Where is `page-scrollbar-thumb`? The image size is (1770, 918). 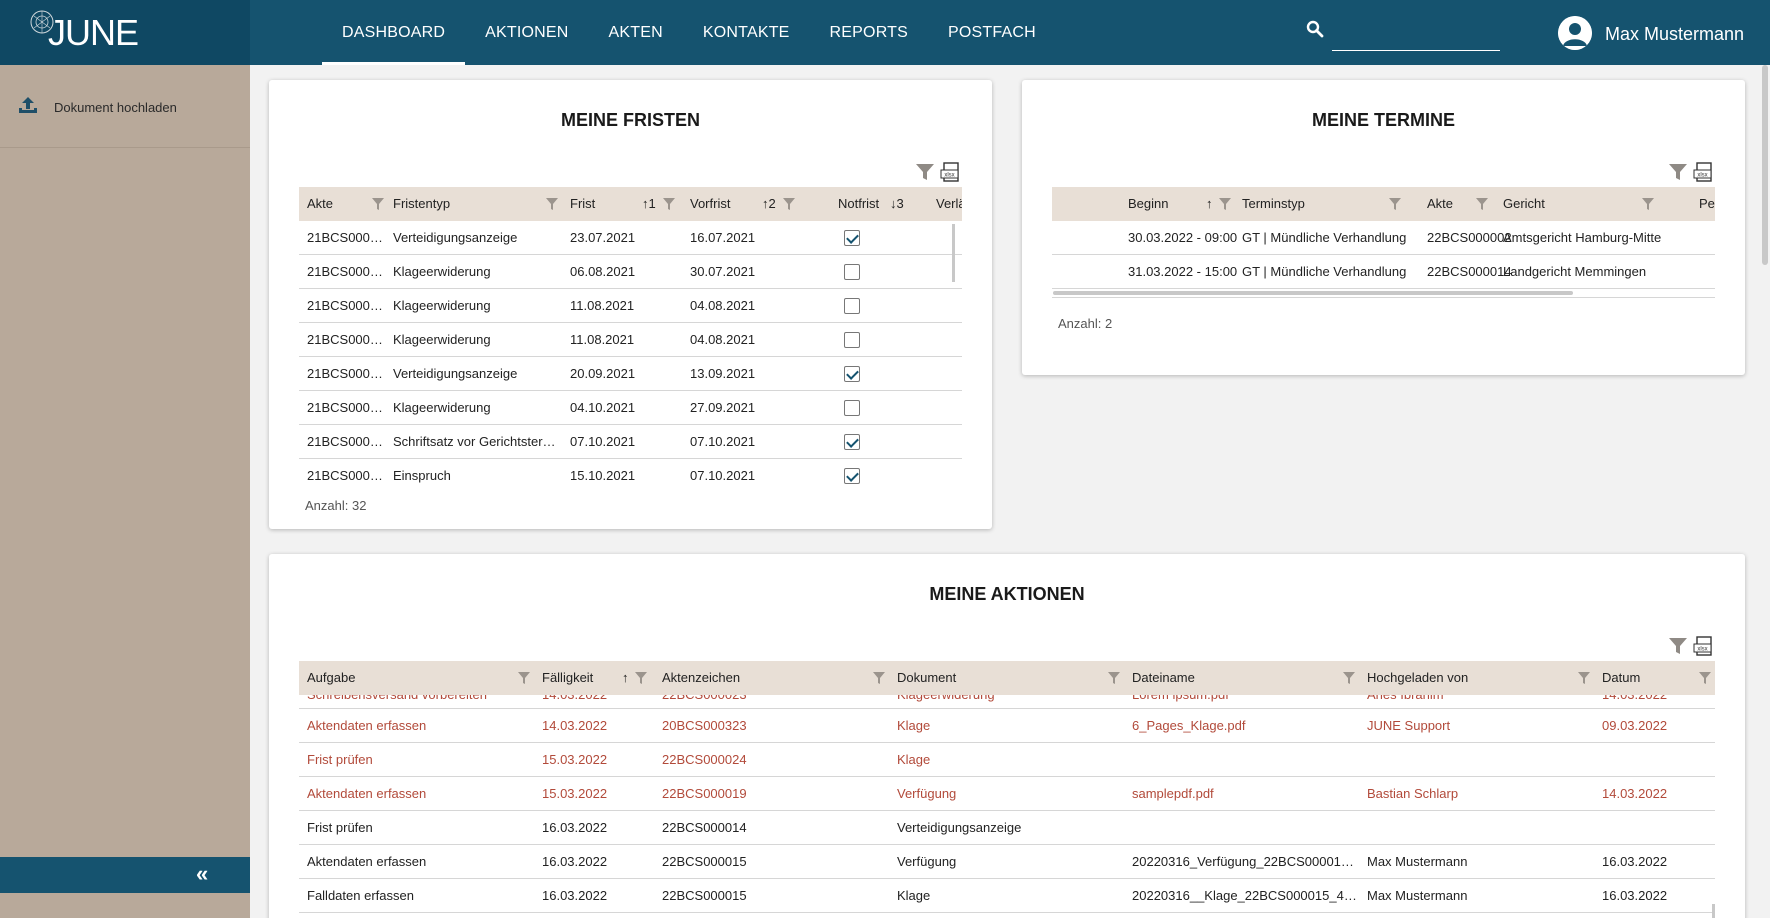
page-scrollbar-thumb is located at coordinates (1765, 165).